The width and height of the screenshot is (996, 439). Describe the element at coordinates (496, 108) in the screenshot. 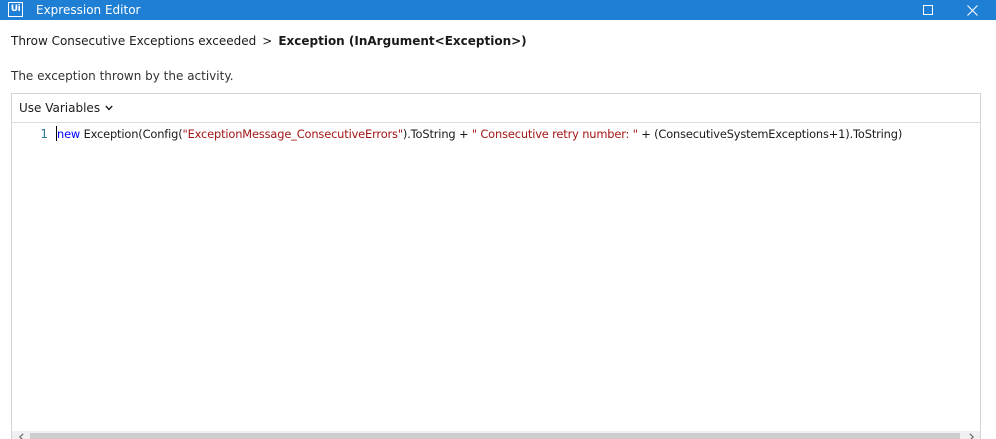

I see `editor-toolbar: Use Variables` at that location.